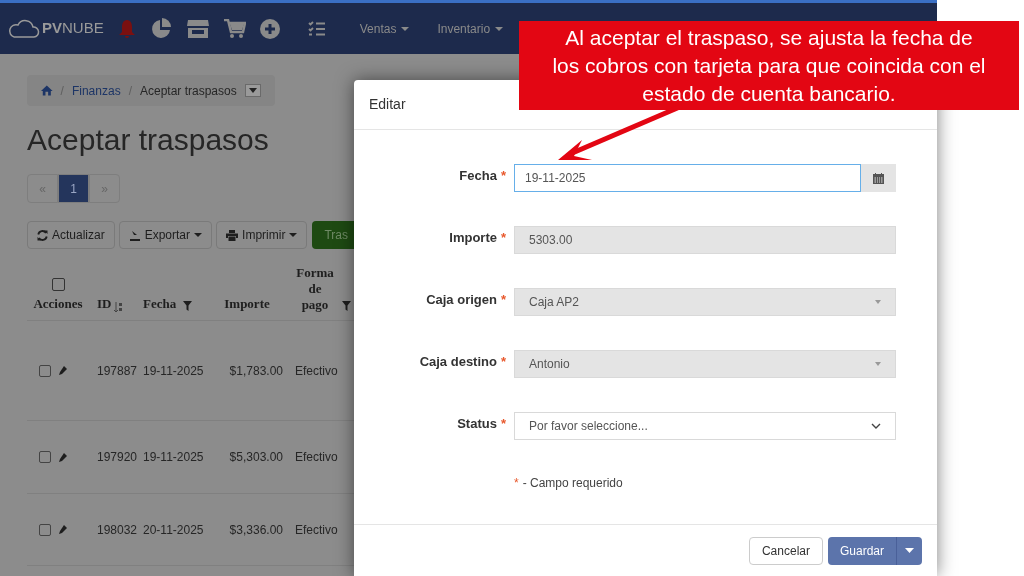  What do you see at coordinates (232, 235) in the screenshot?
I see `printer-icon` at bounding box center [232, 235].